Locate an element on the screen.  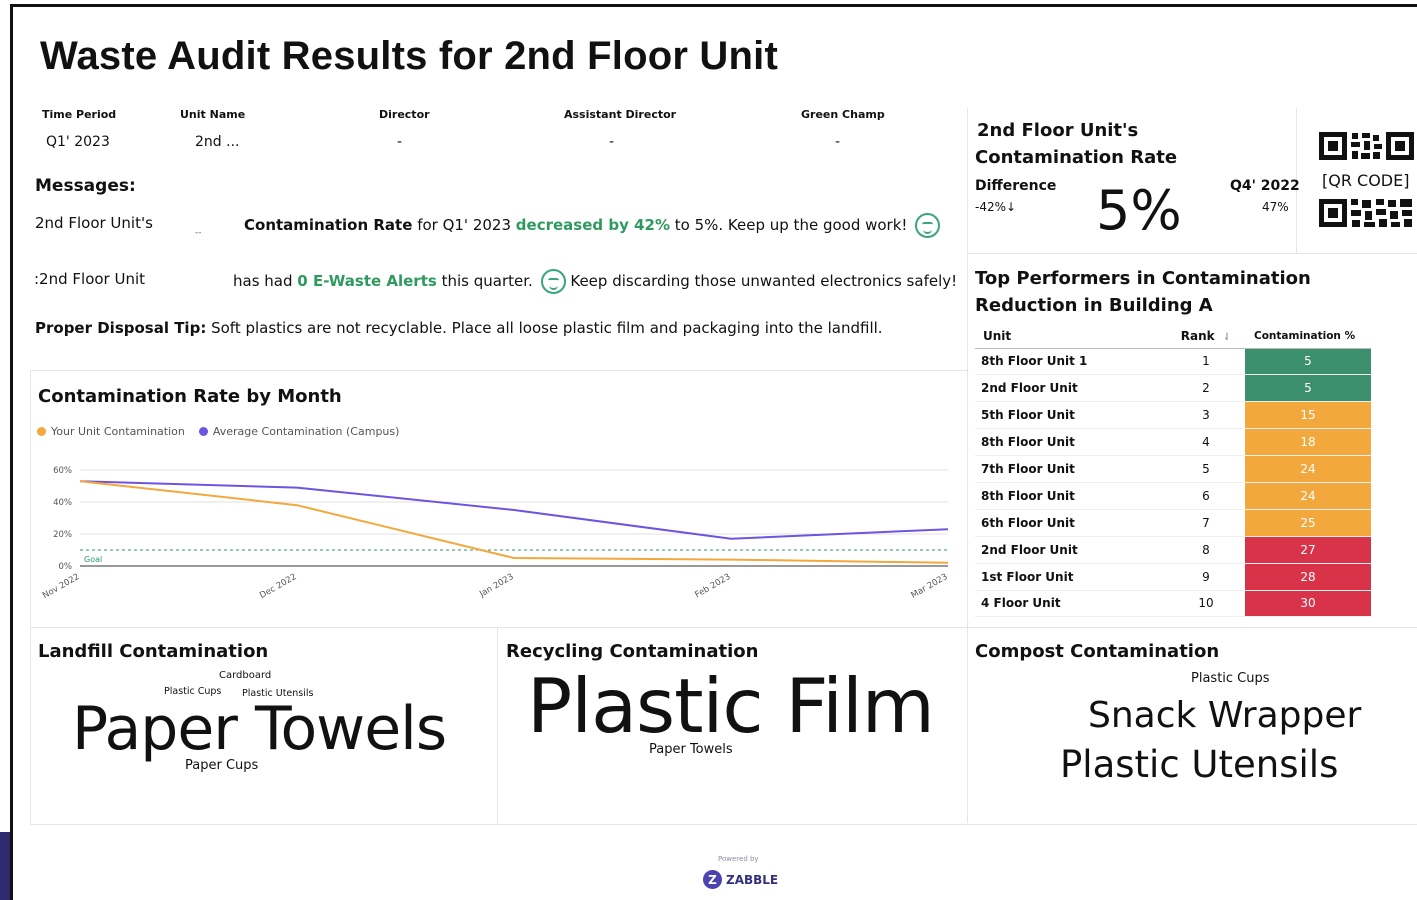
column-header-rank: Rank ⇃ is located at coordinates (1206, 336).